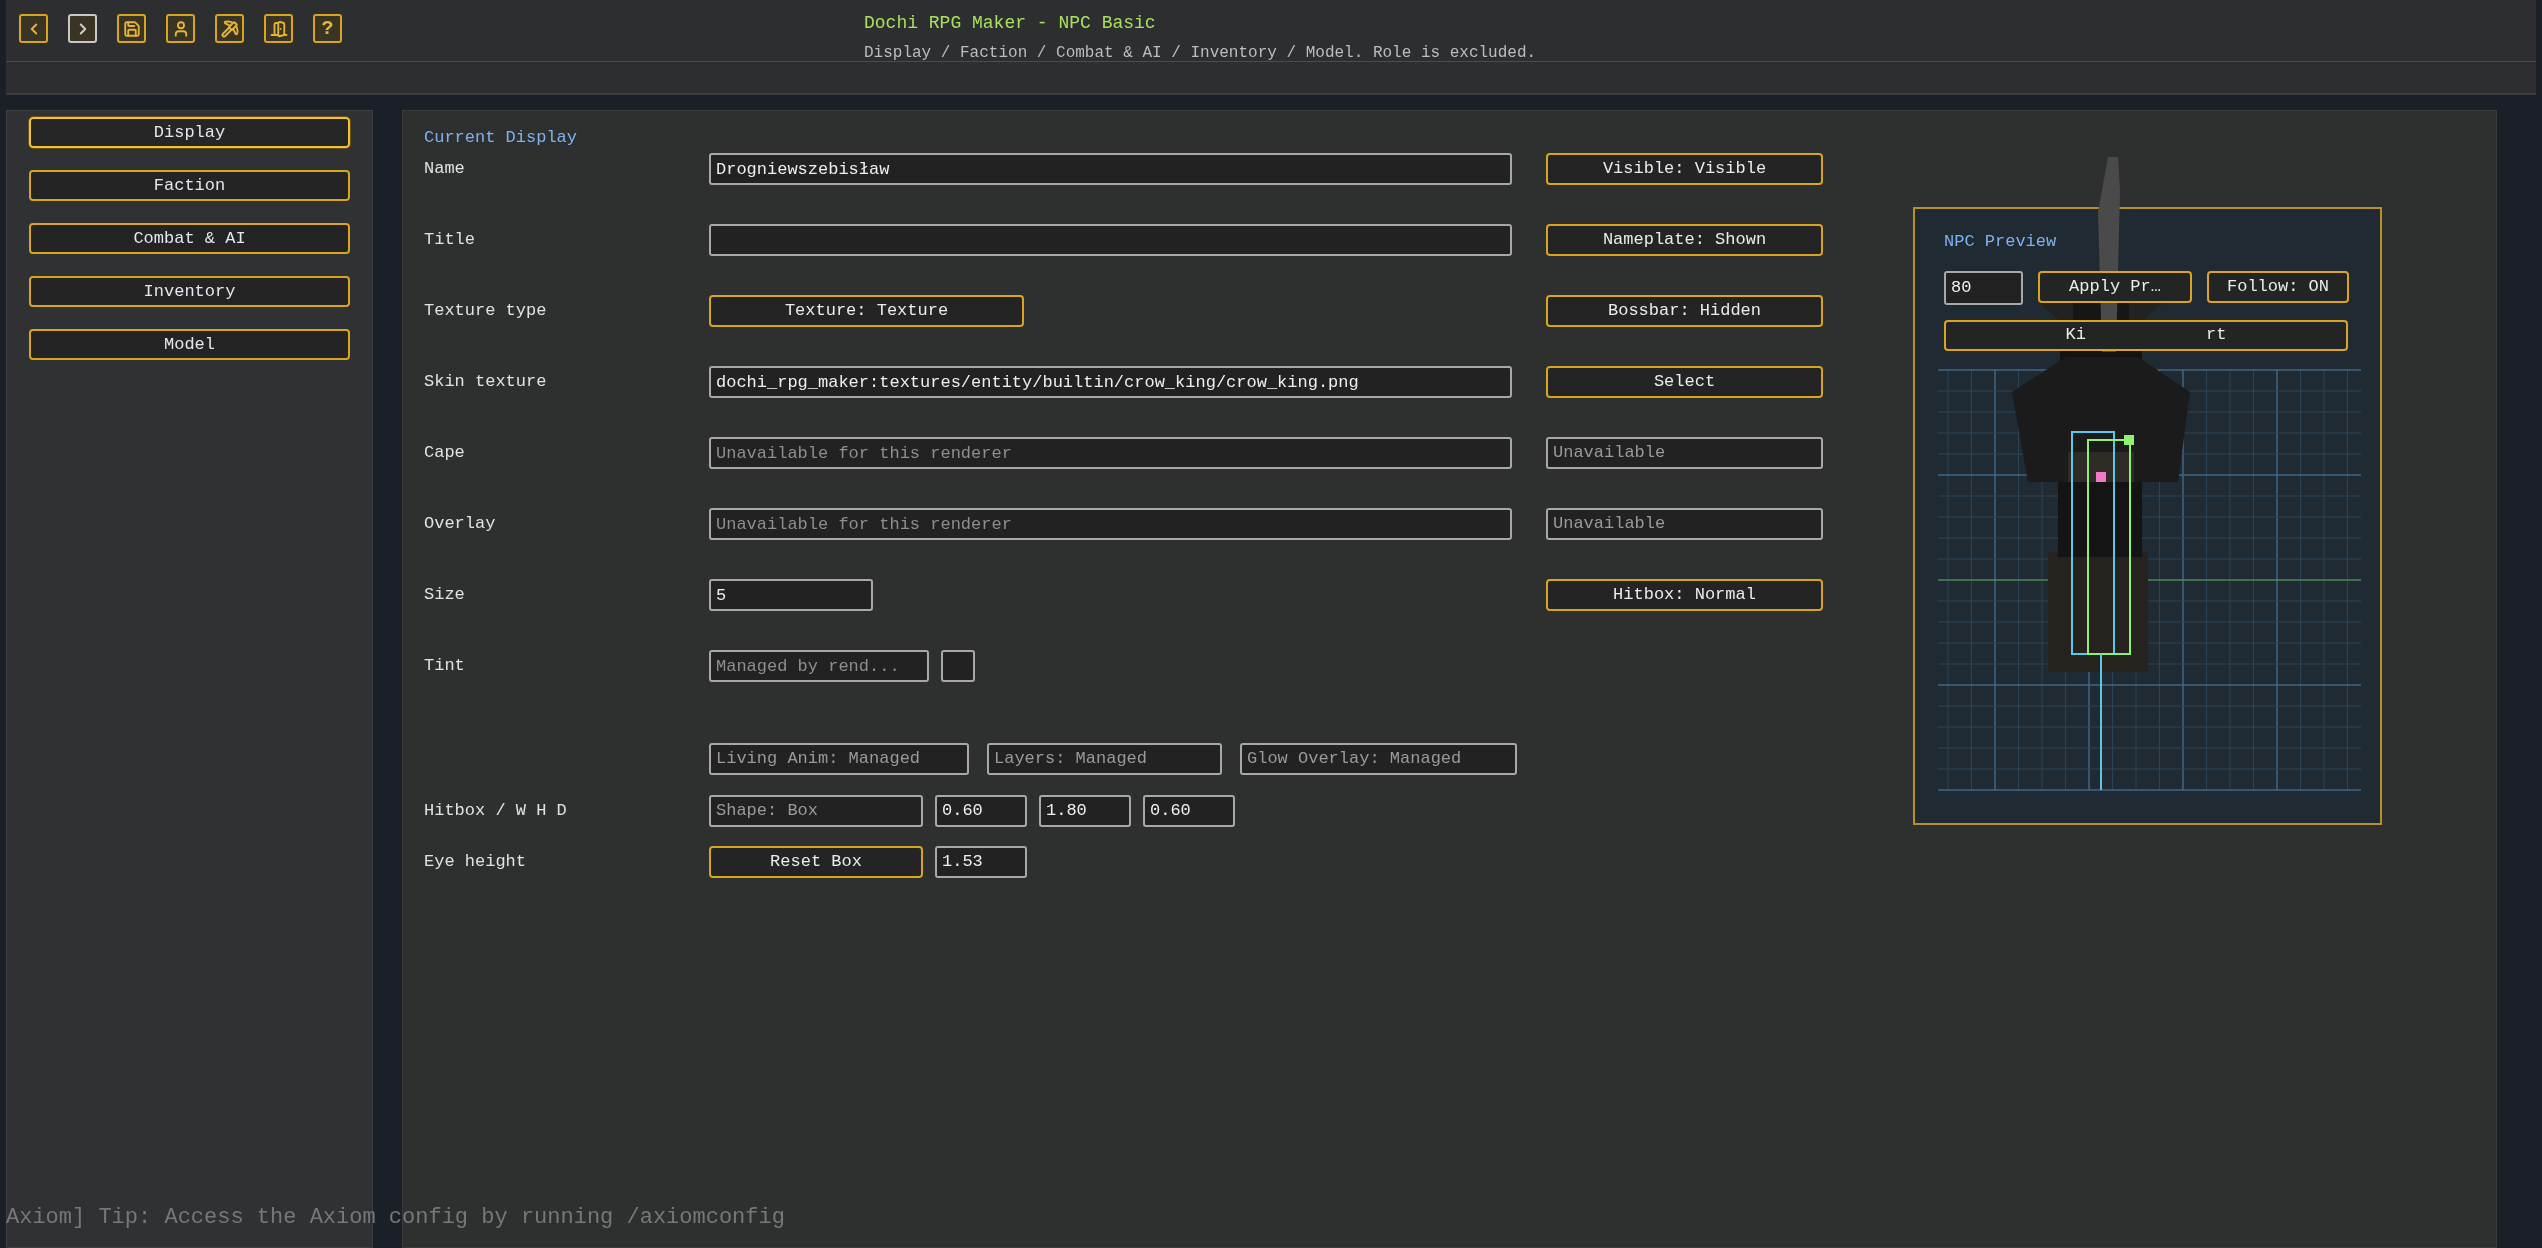 Image resolution: width=2542 pixels, height=1248 pixels. I want to click on toggle-button: Select, so click(1684, 382).